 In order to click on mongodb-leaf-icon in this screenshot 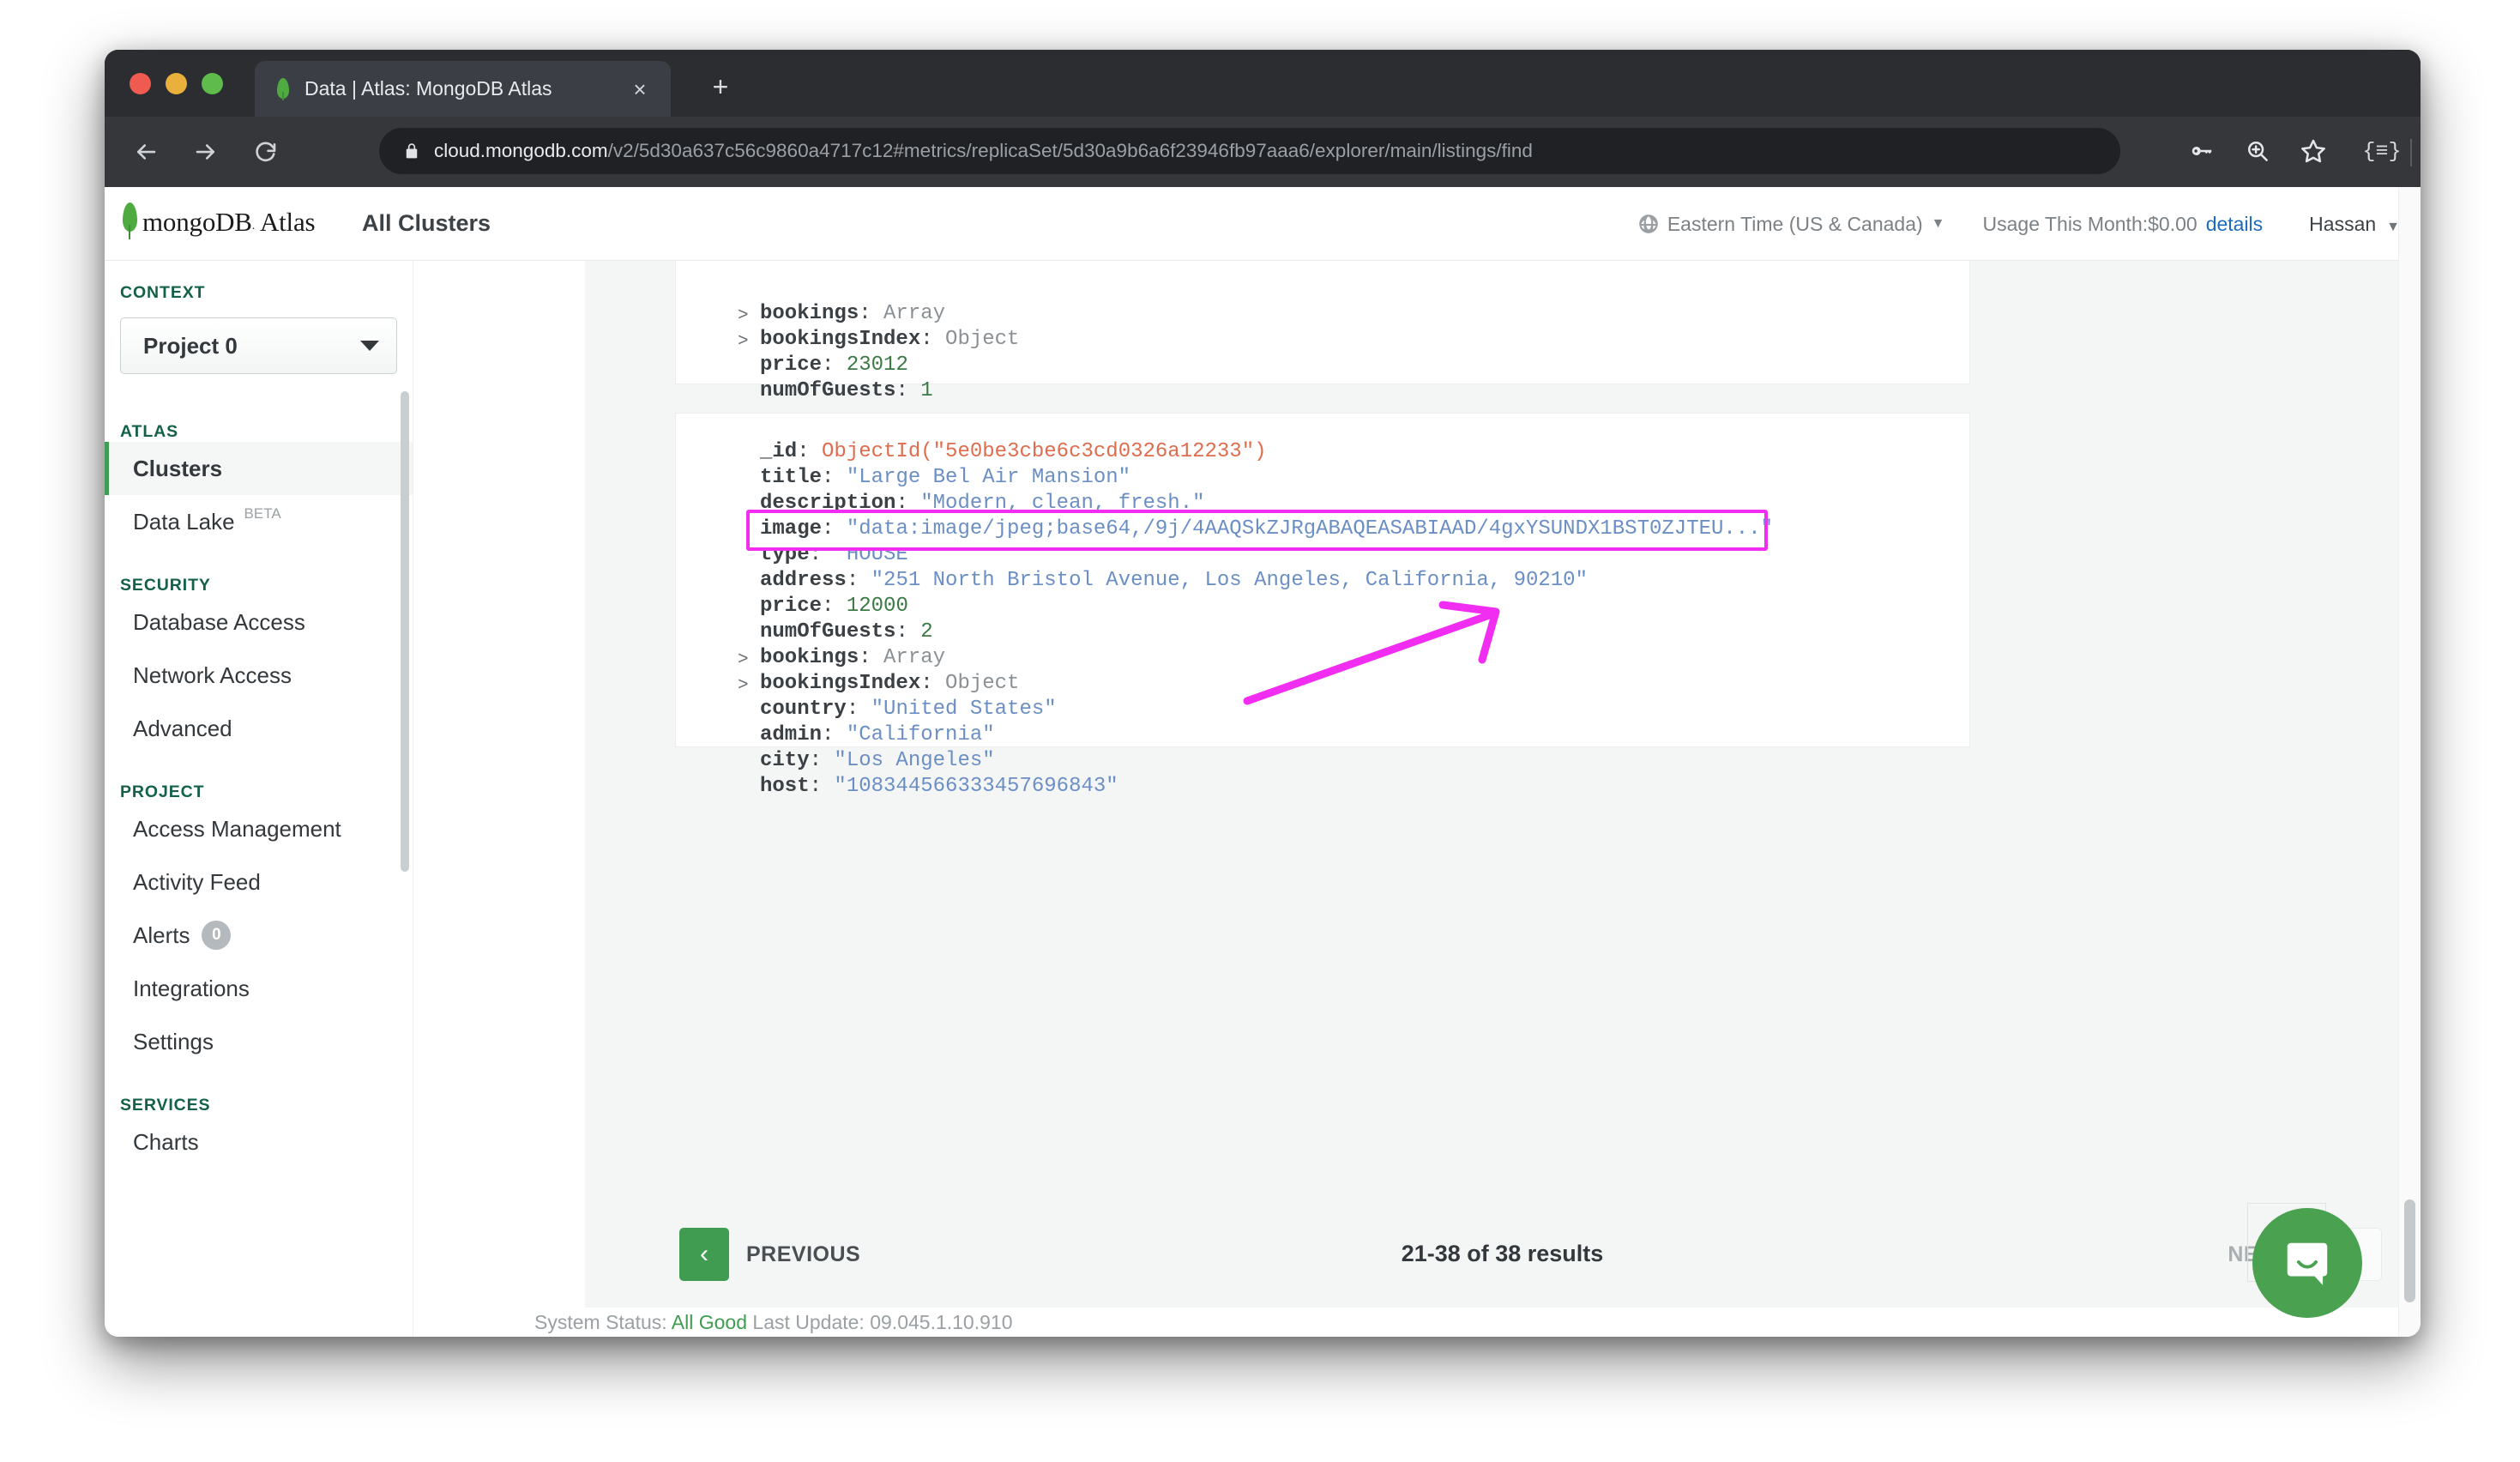, I will do `click(283, 89)`.